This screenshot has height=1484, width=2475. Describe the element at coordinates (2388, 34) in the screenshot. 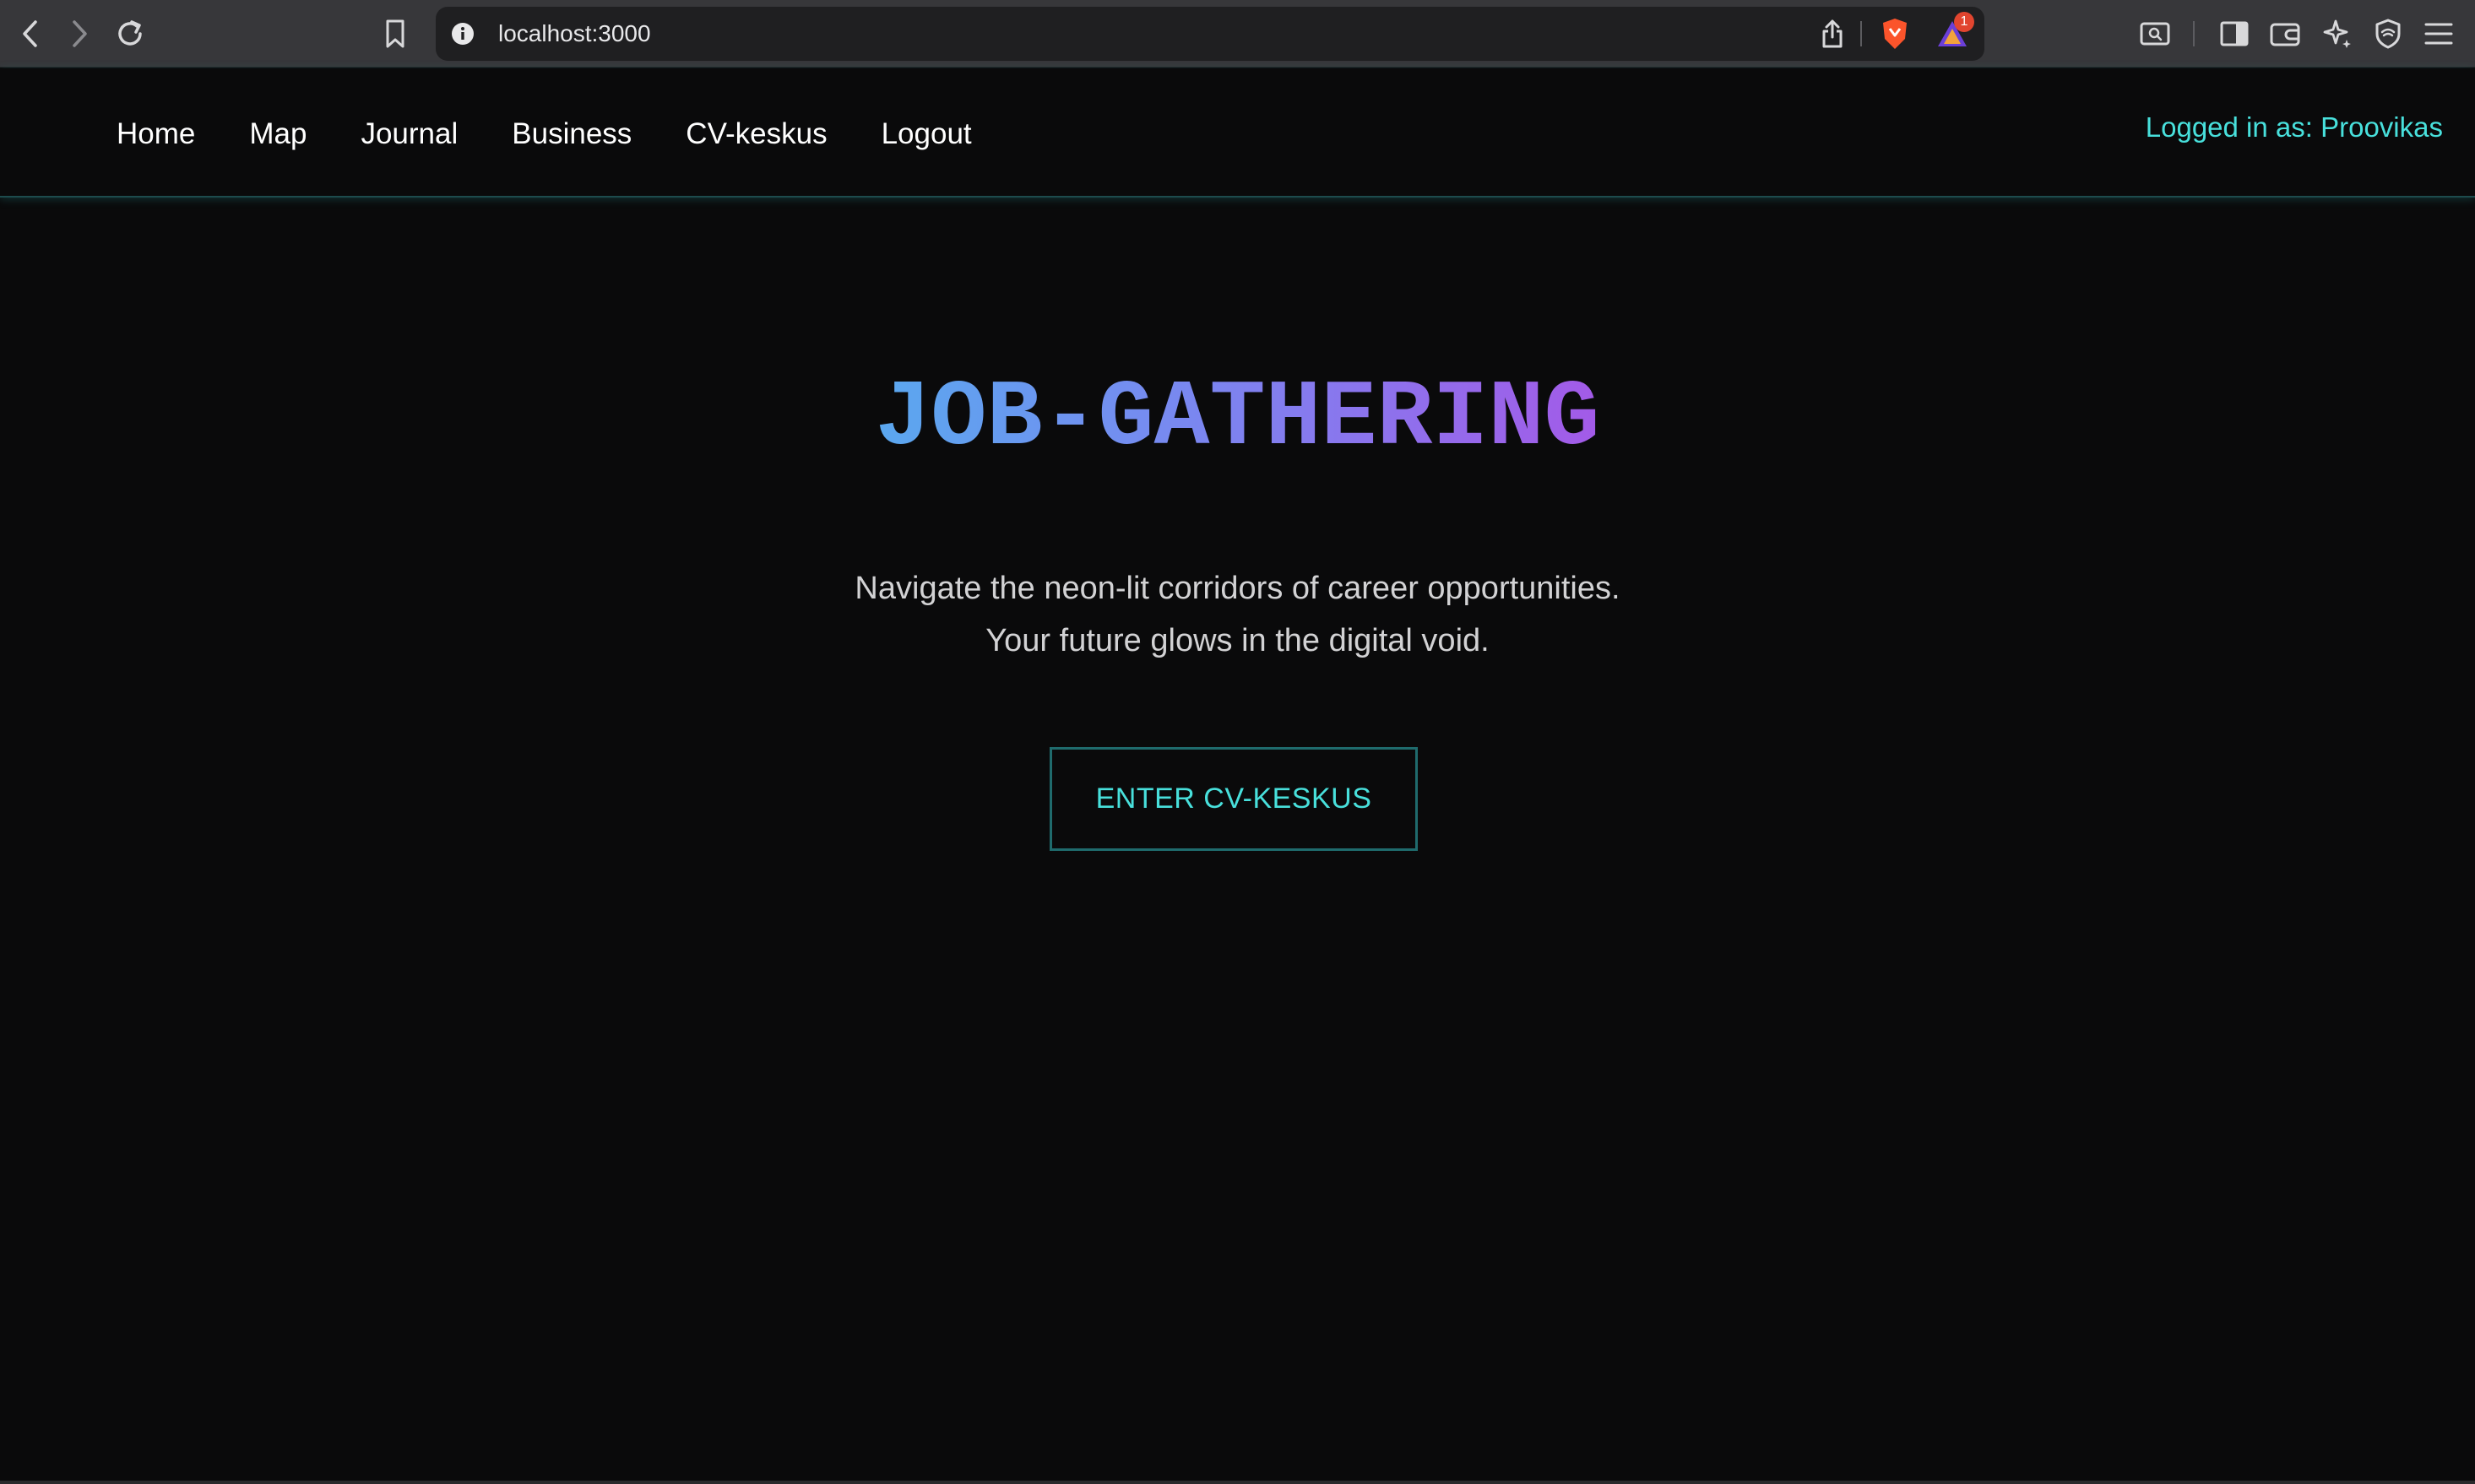

I see `vpn-icon` at that location.